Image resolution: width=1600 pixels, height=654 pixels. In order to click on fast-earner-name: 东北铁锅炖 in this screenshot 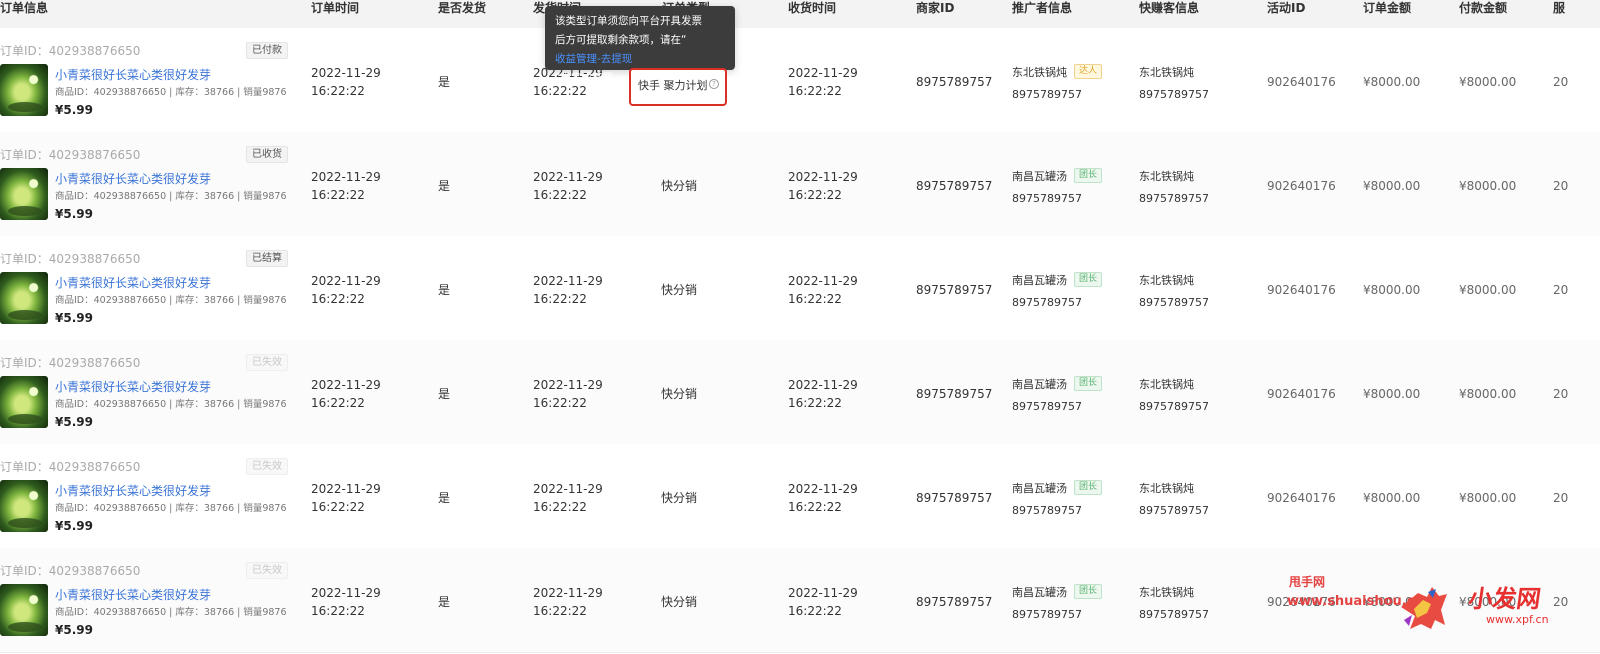, I will do `click(1166, 280)`.